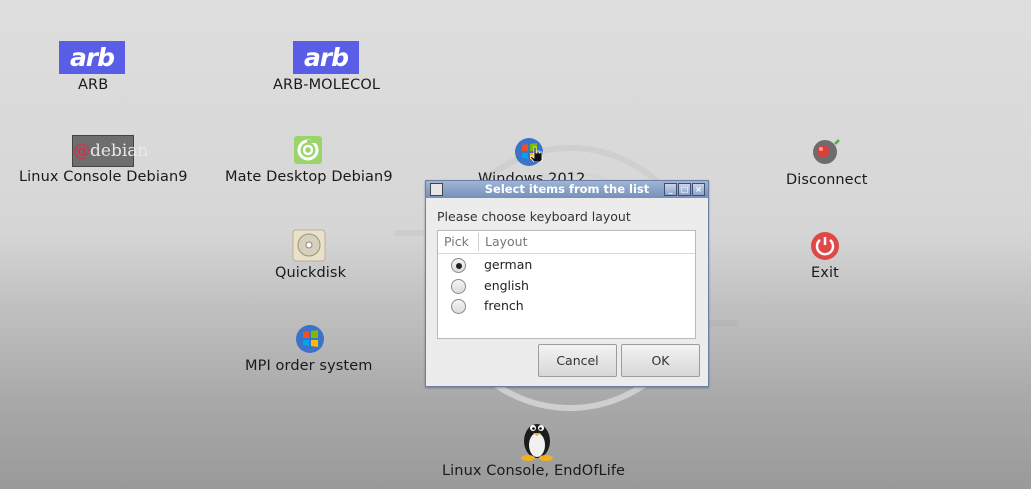 The image size is (1031, 489). Describe the element at coordinates (110, 151) in the screenshot. I see `debian-logo-icon: @debian` at that location.